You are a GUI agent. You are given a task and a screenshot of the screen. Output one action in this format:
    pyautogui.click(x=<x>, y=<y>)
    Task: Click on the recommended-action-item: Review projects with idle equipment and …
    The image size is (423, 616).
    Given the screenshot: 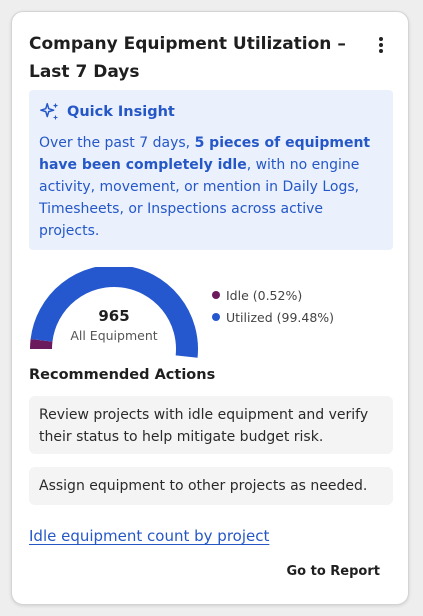 What is the action you would take?
    pyautogui.click(x=211, y=425)
    